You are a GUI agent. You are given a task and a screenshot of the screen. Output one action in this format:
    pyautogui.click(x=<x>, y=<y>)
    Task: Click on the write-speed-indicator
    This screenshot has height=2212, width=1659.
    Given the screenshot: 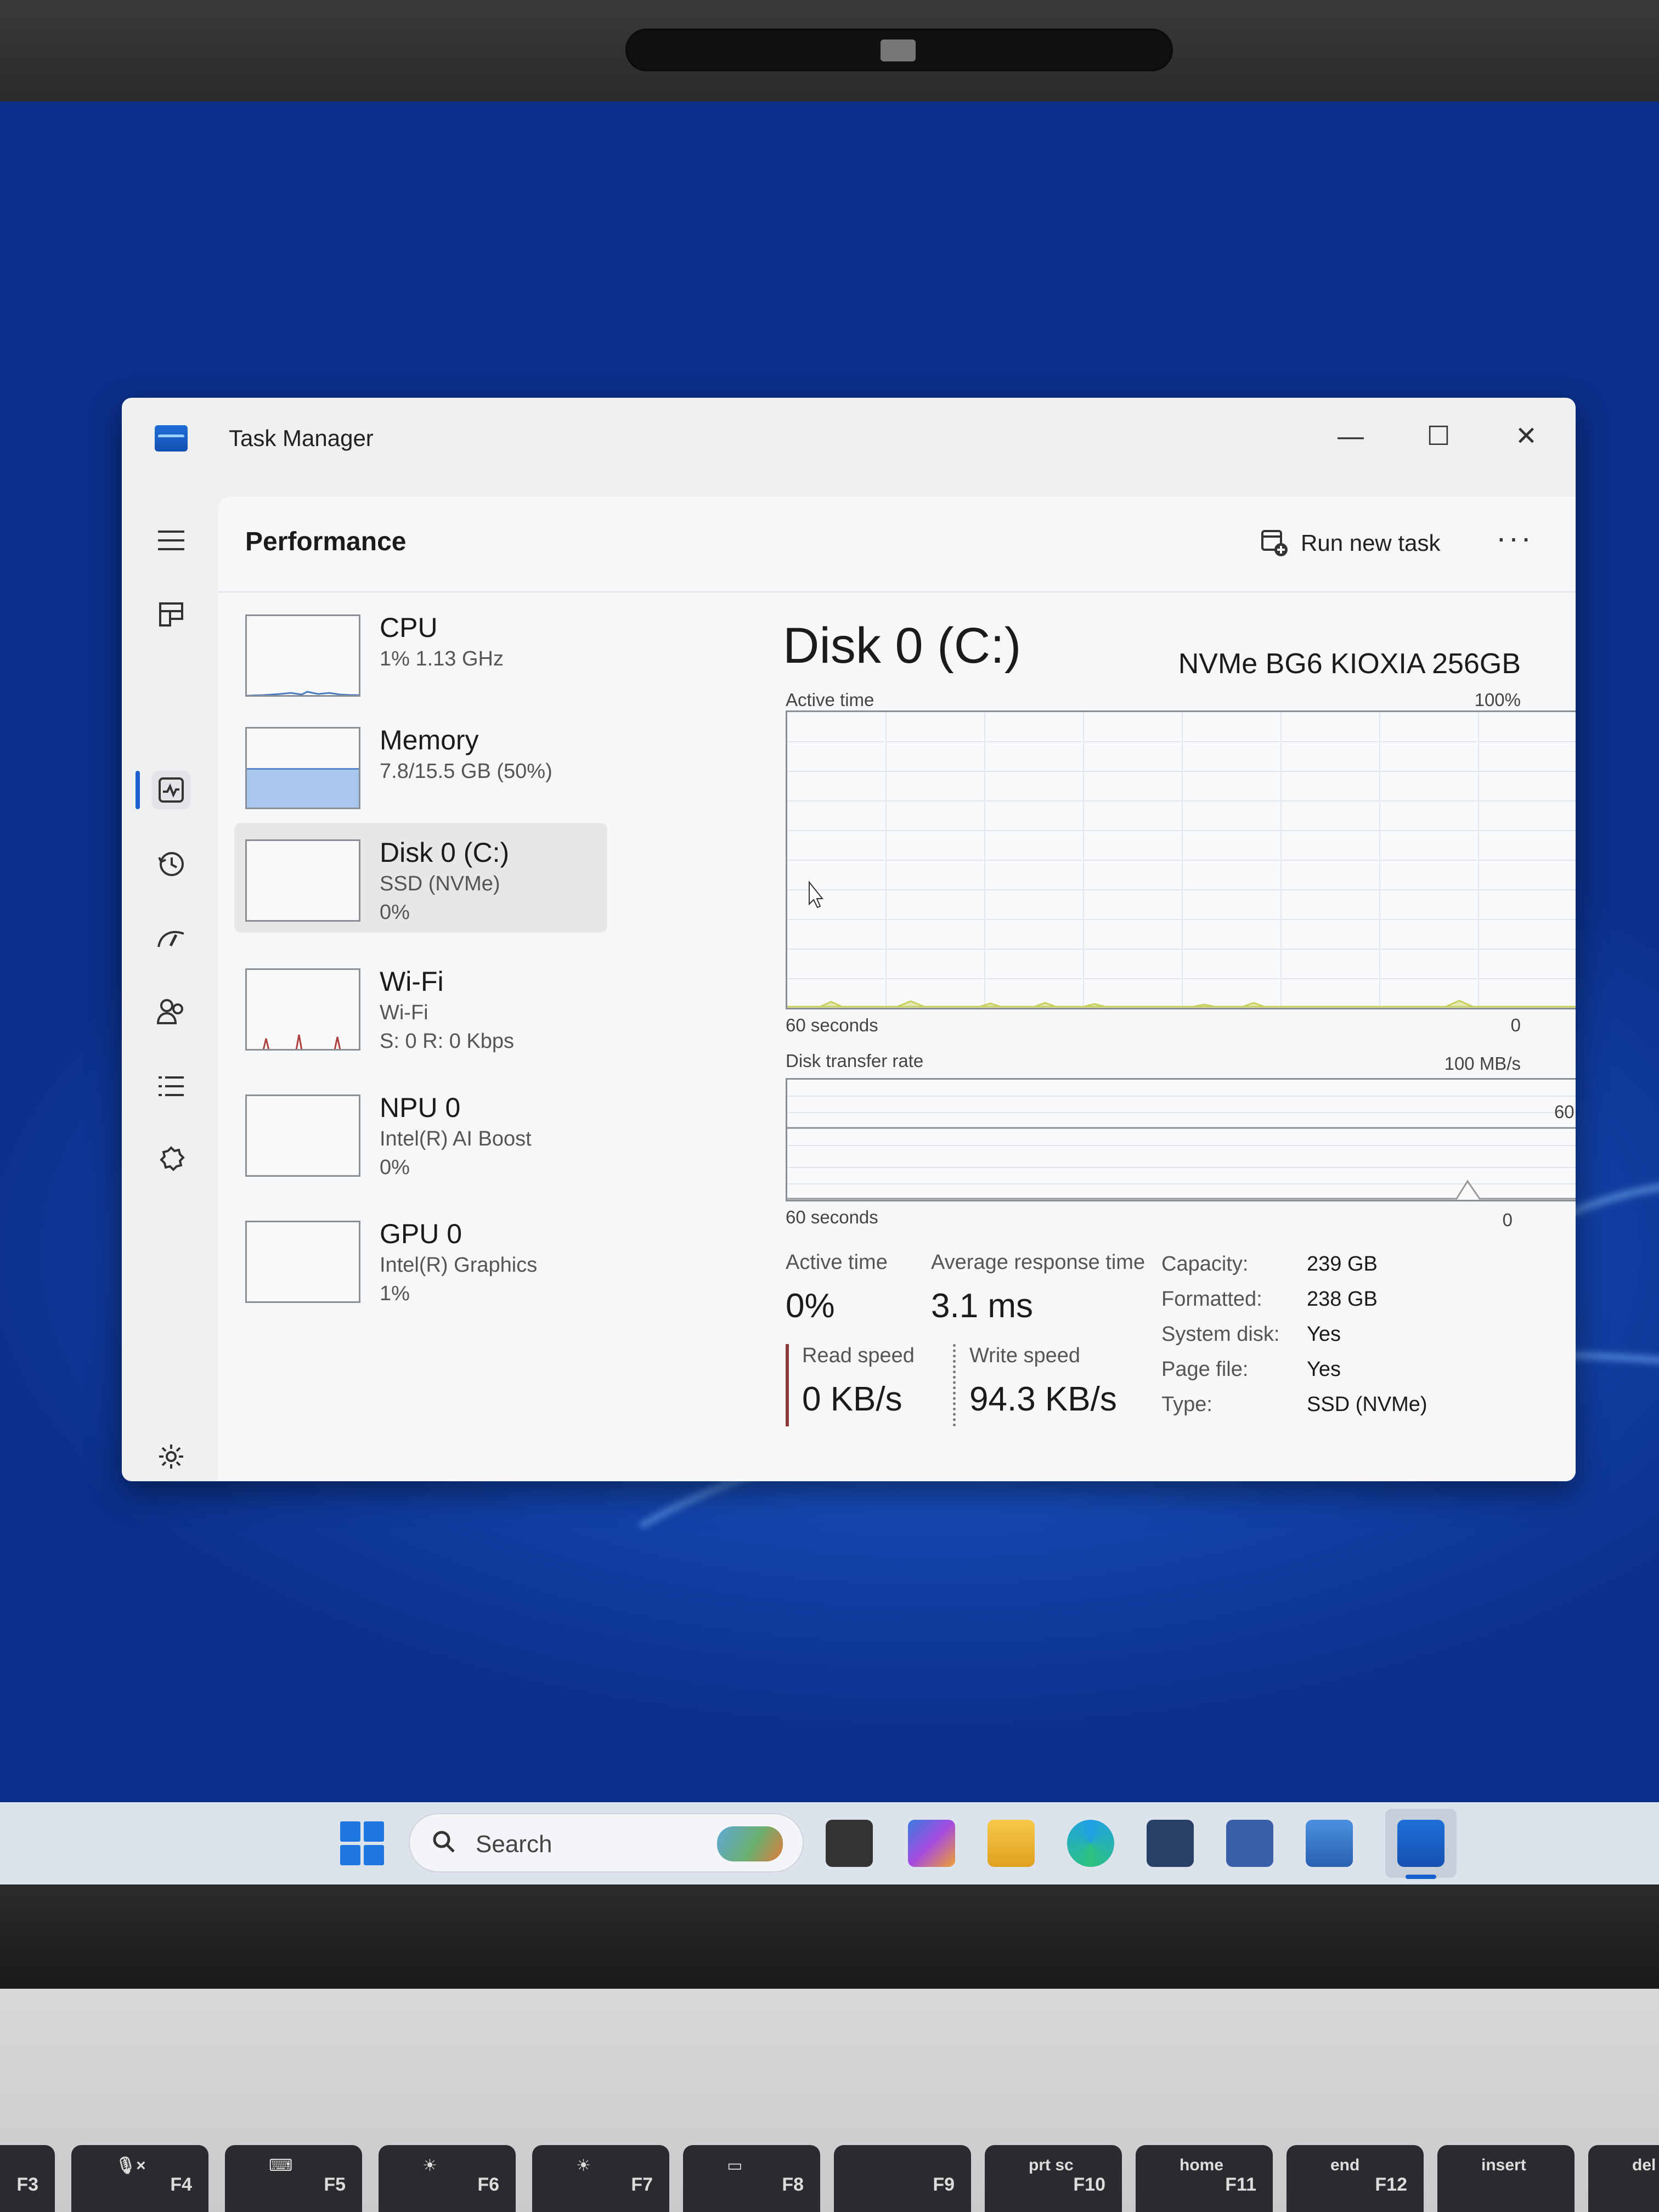 What is the action you would take?
    pyautogui.click(x=955, y=1385)
    